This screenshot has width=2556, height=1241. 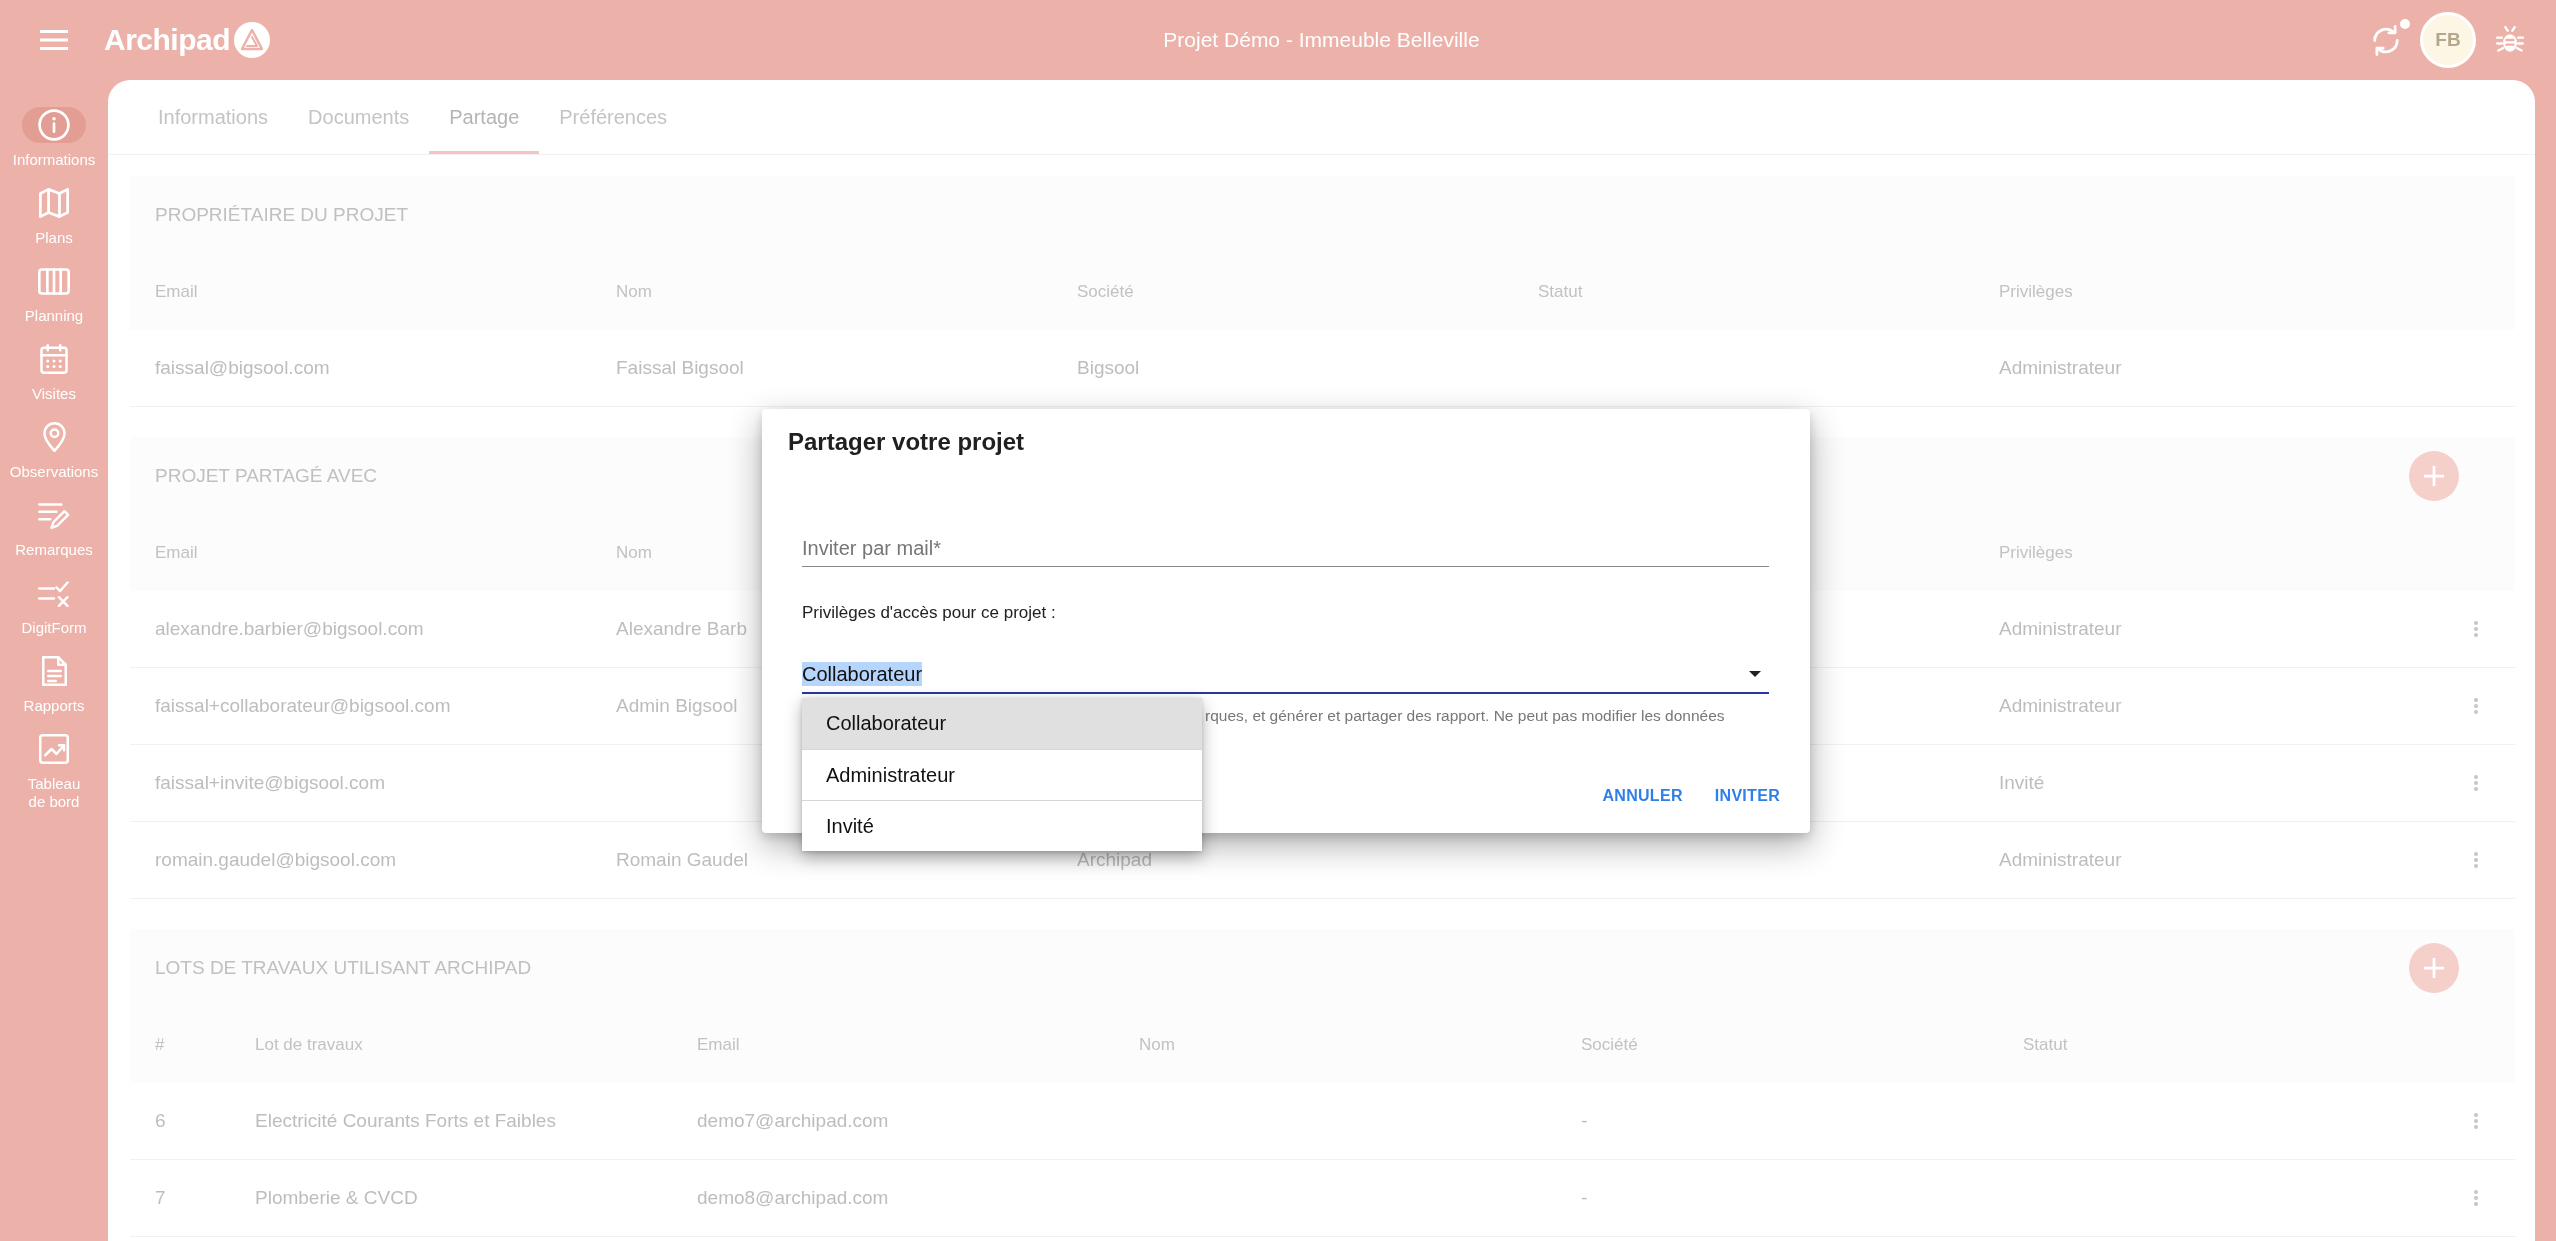 I want to click on table-cell: Faissal Bigsool, so click(x=680, y=368).